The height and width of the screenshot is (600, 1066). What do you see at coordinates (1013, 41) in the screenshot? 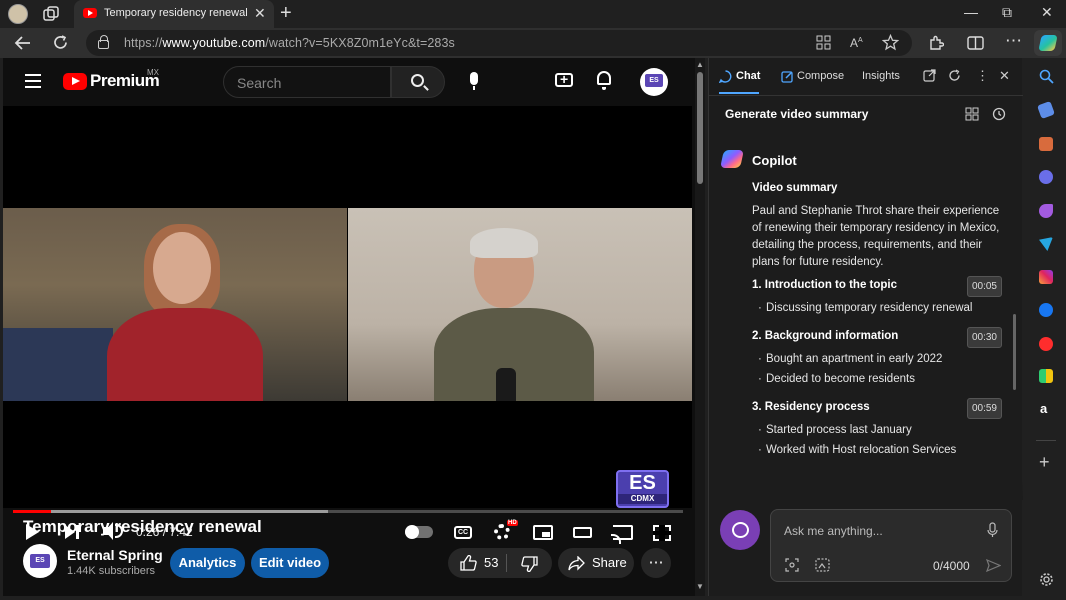
I see `more-icon: ⋯` at bounding box center [1013, 41].